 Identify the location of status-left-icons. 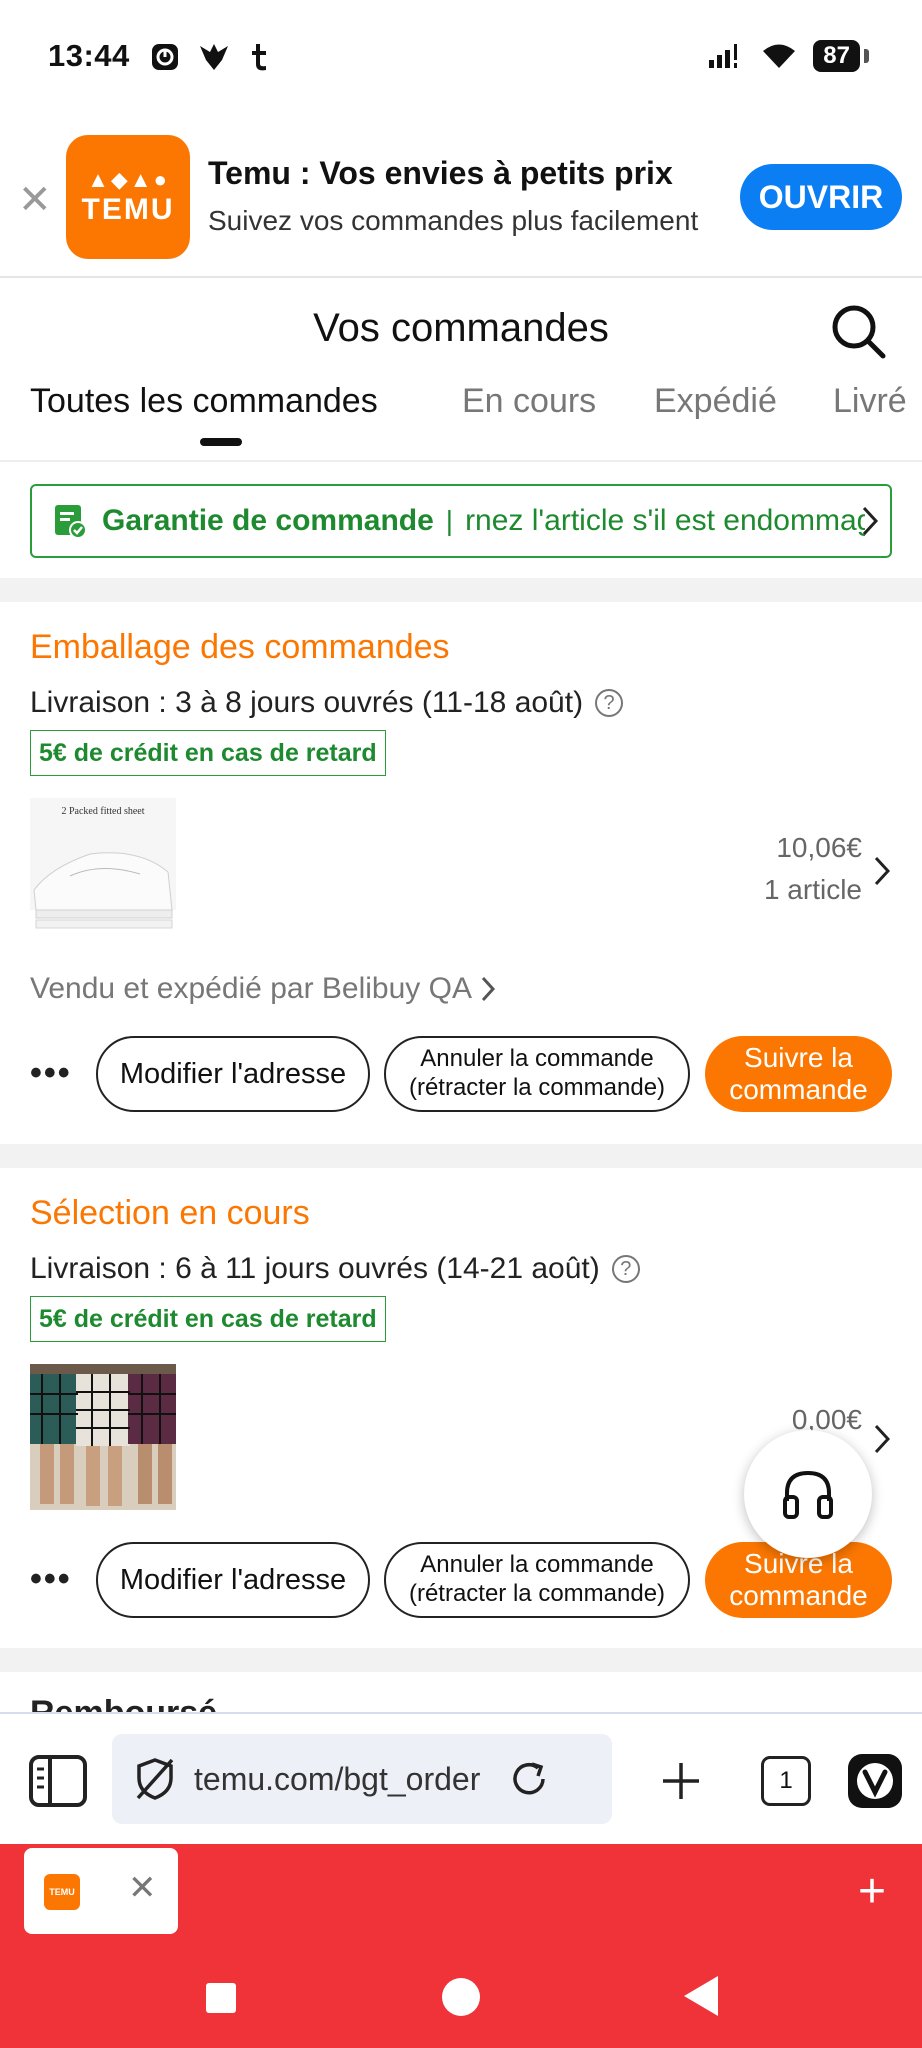
(210, 57).